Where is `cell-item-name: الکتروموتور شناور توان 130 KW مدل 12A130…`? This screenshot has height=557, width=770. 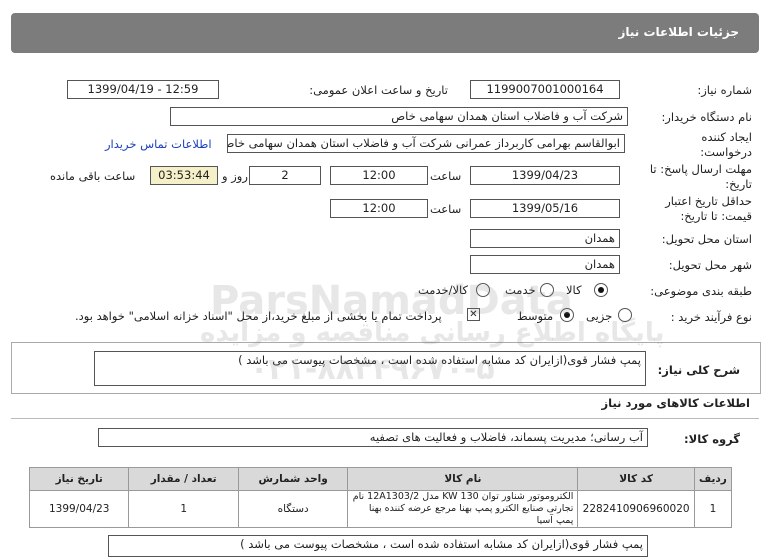 cell-item-name: الکتروموتور شناور توان 130 KW مدل 12A130… is located at coordinates (463, 509).